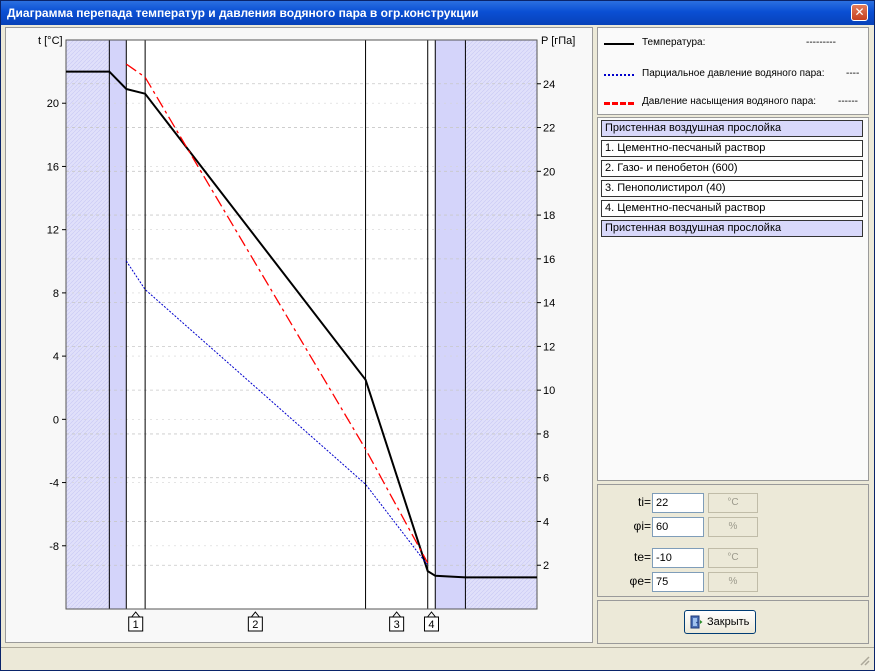 Image resolution: width=875 pixels, height=671 pixels. I want to click on params-panel: ti= °C φi= % te= °C φe= %, so click(733, 540).